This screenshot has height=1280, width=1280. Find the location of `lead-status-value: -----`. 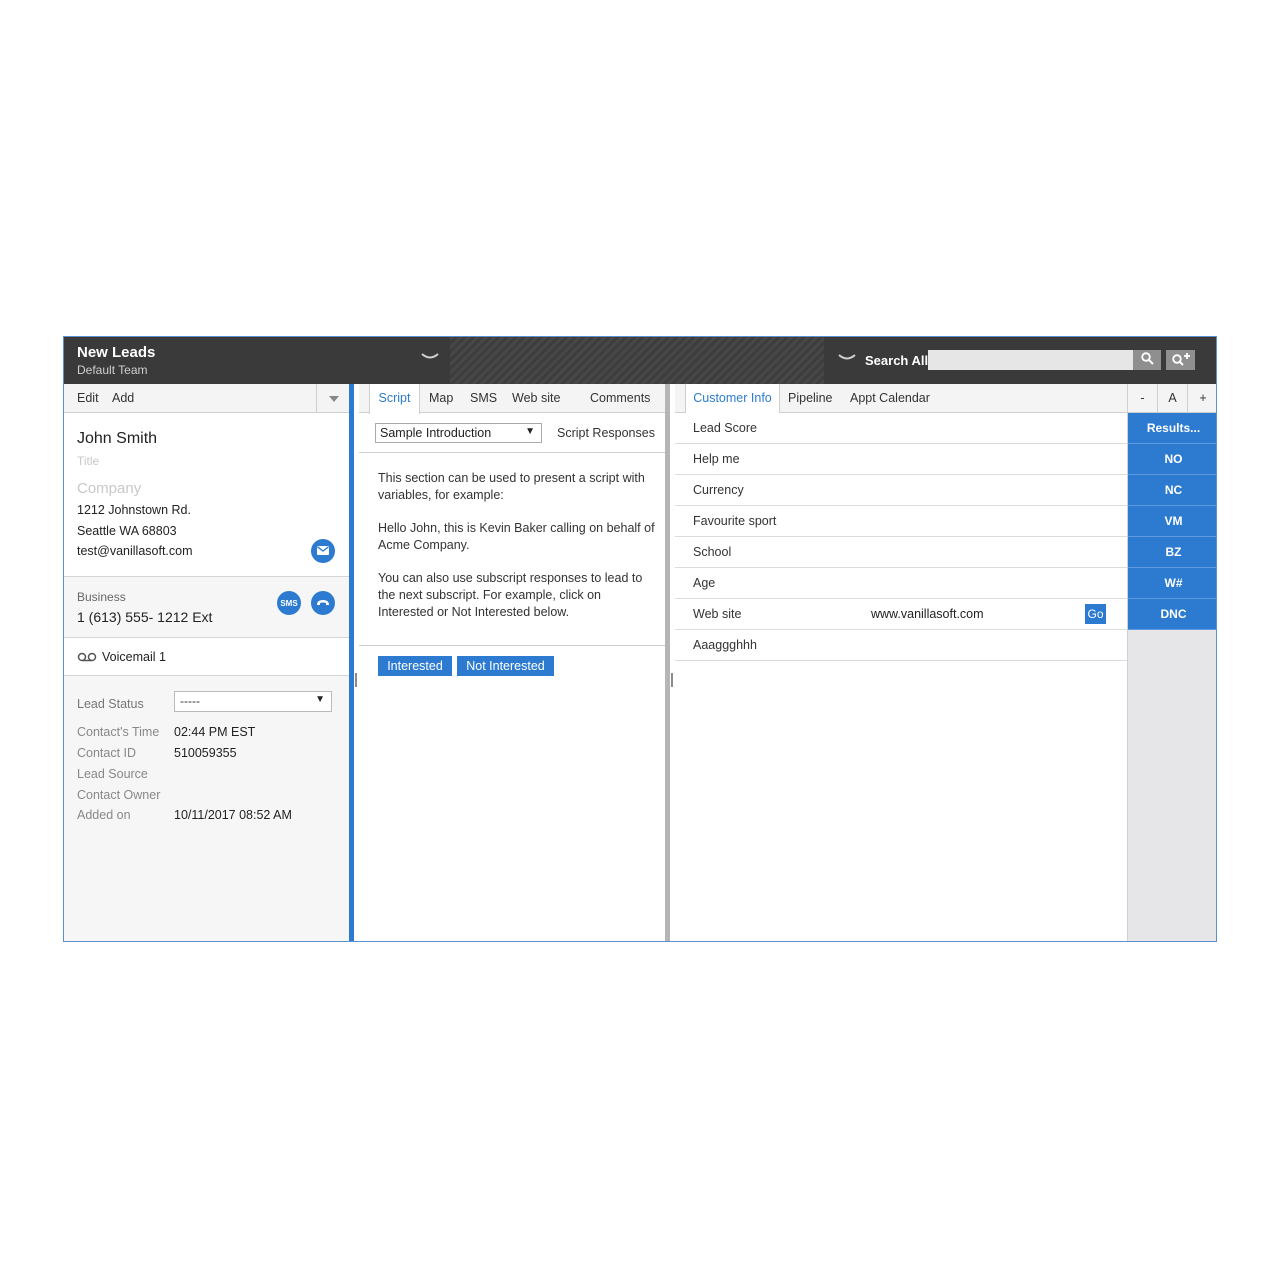

lead-status-value: ----- is located at coordinates (190, 701).